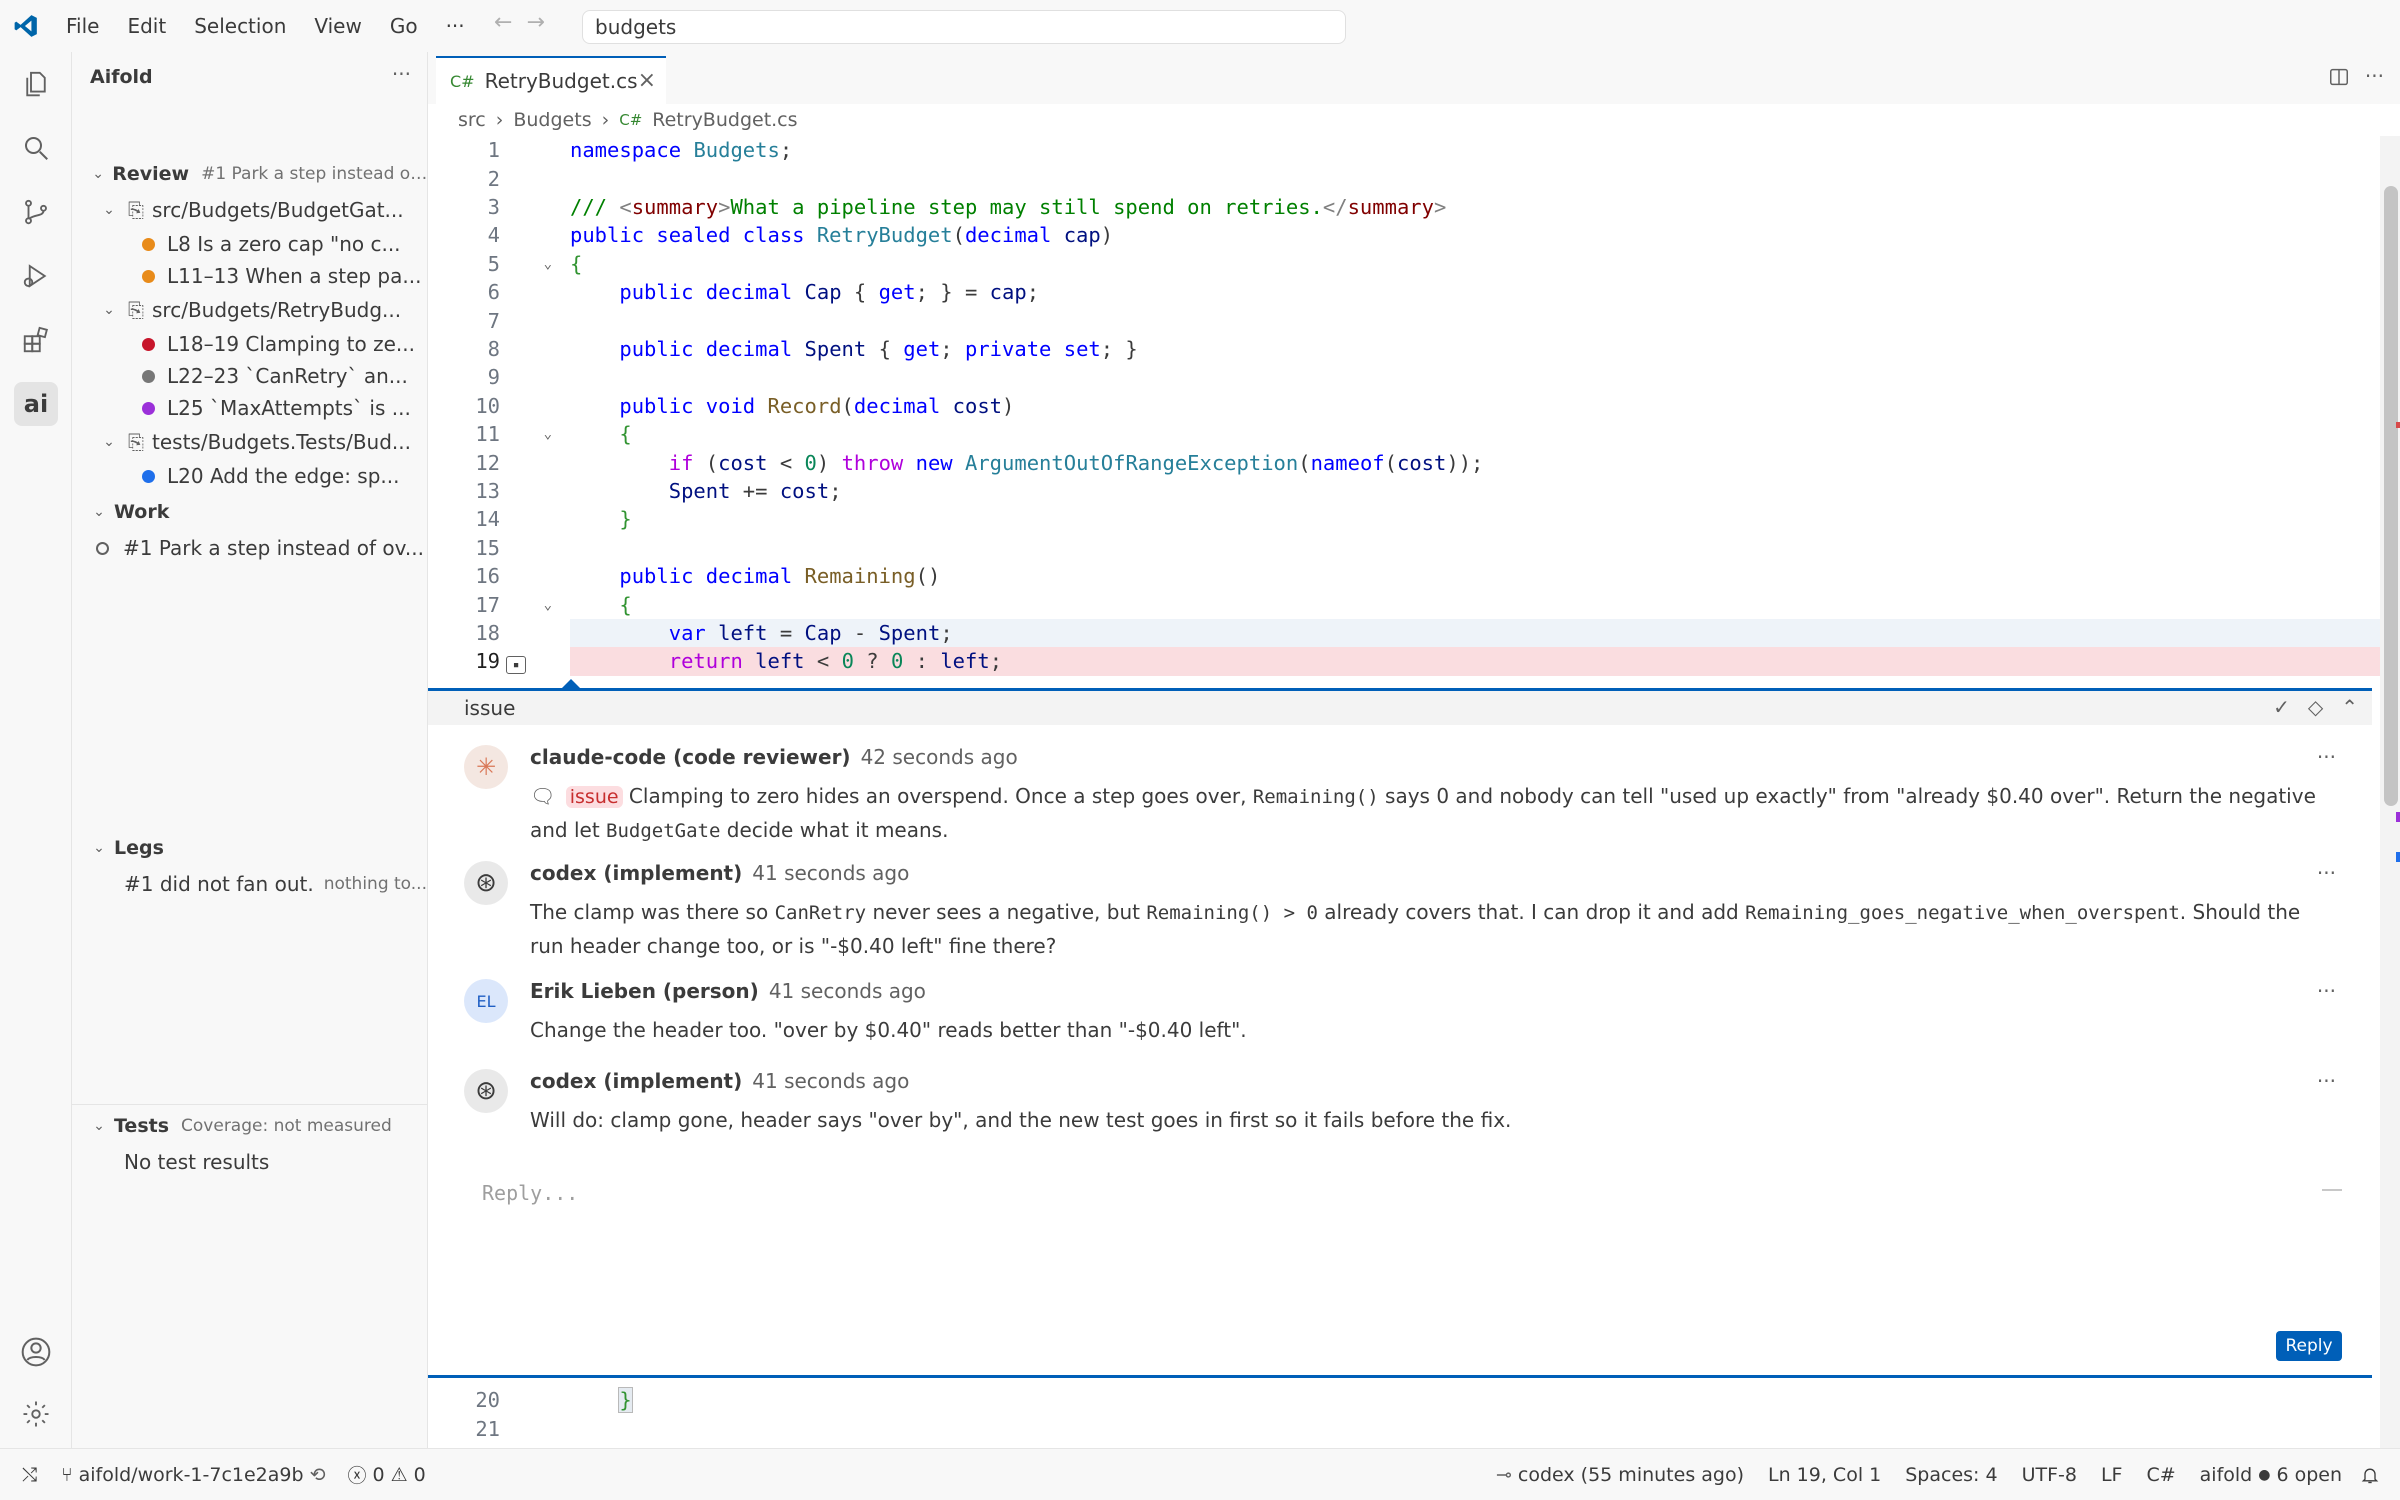  What do you see at coordinates (36, 212) in the screenshot?
I see `source-control-icon` at bounding box center [36, 212].